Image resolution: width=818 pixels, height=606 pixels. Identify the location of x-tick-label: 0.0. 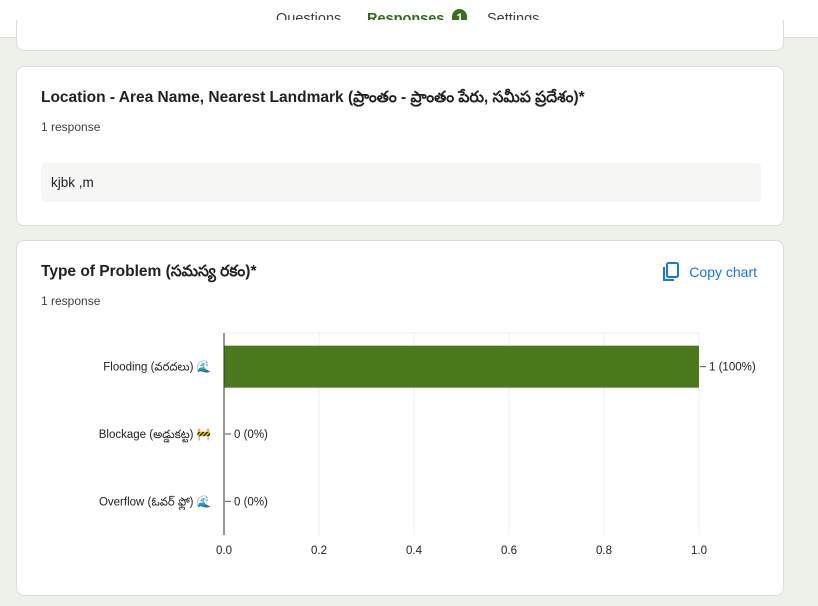
(224, 551).